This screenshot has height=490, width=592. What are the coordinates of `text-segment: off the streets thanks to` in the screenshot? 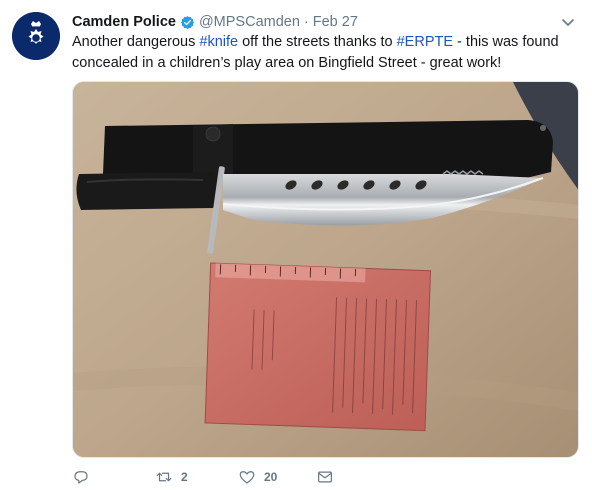 It's located at (317, 42).